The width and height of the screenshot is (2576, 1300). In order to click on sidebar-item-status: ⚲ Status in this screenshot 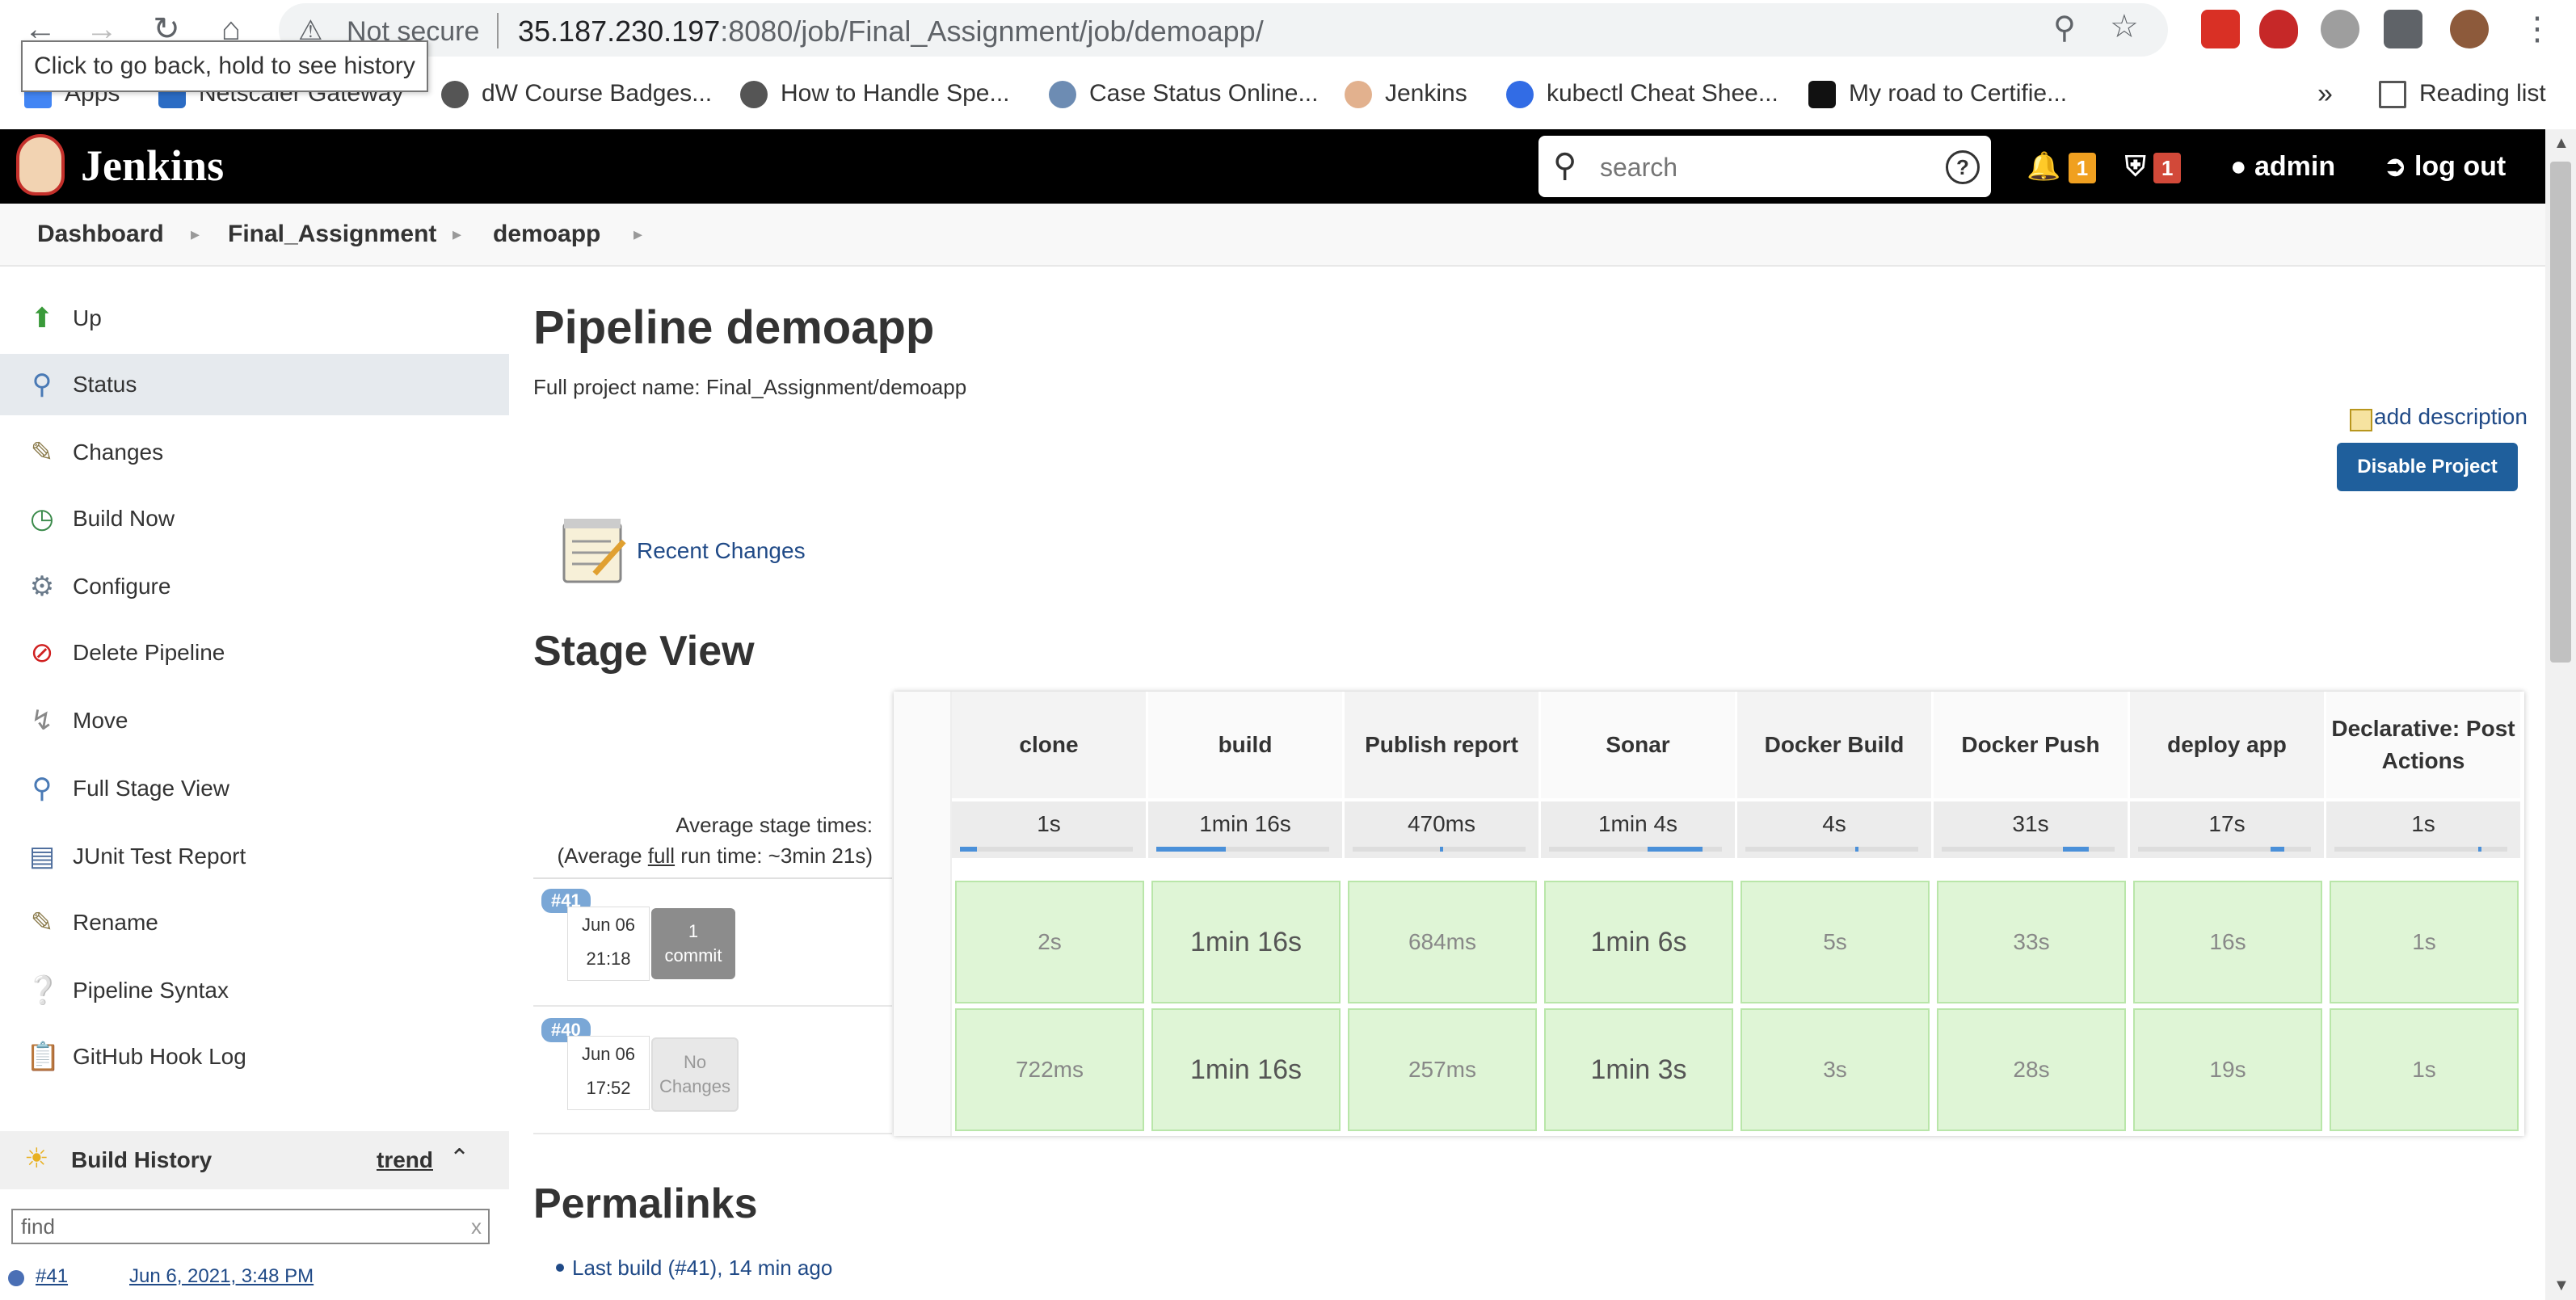, I will do `click(254, 384)`.